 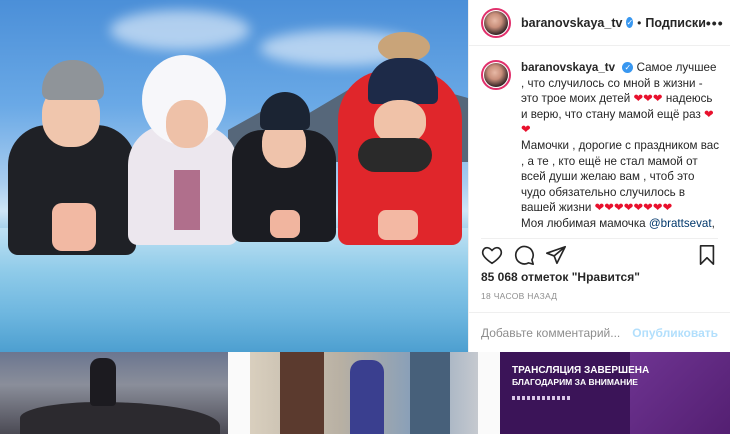 What do you see at coordinates (713, 223) in the screenshot?
I see `caption-part-6: ,` at bounding box center [713, 223].